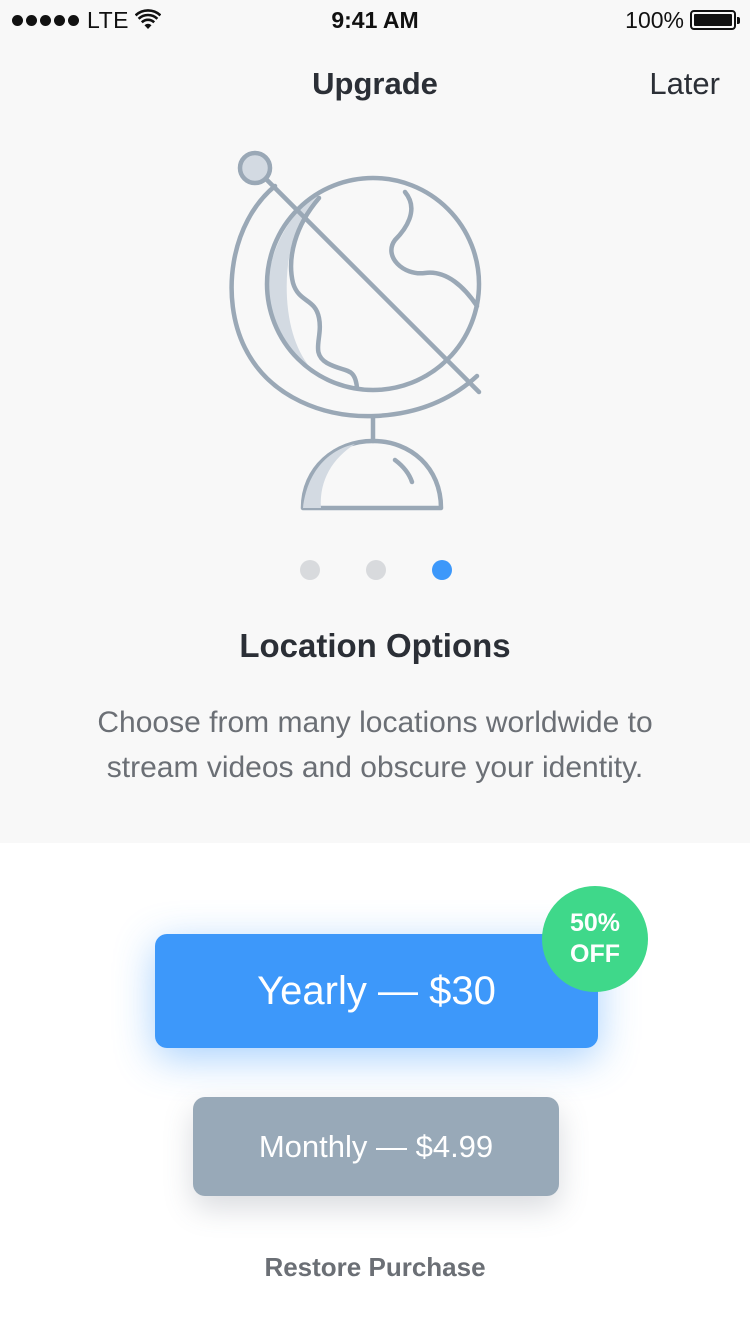  What do you see at coordinates (375, 1267) in the screenshot?
I see `restore-purchase-link: Restore Purchase` at bounding box center [375, 1267].